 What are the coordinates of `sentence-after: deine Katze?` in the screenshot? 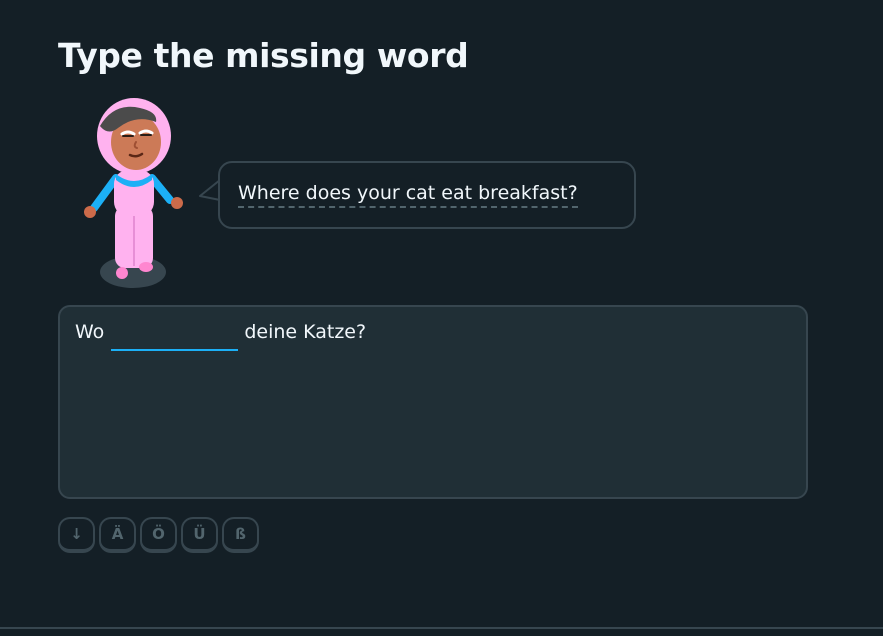 It's located at (305, 332).